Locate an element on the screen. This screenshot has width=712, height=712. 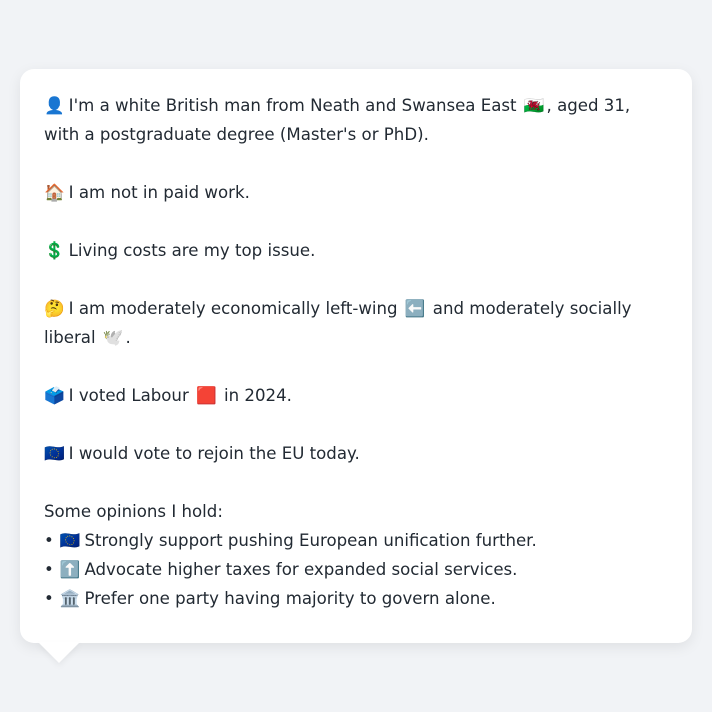
work-text: I am not in paid work. is located at coordinates (159, 192).